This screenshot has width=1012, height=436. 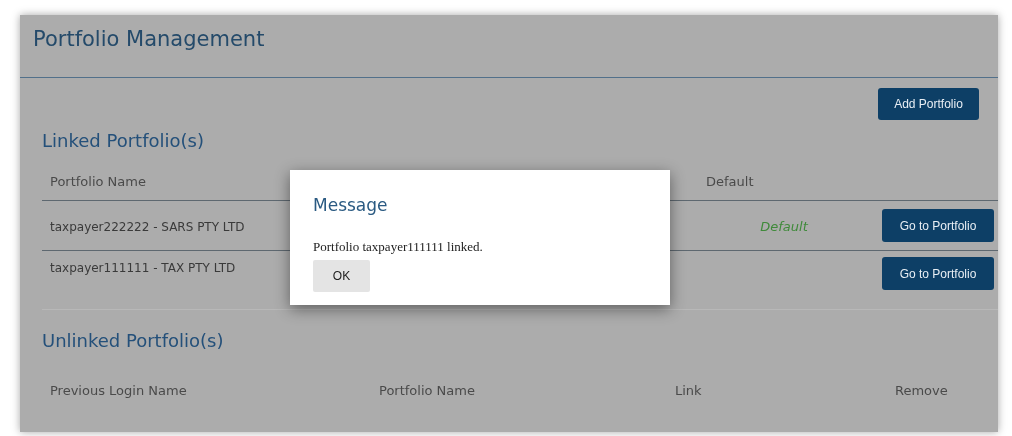 What do you see at coordinates (688, 390) in the screenshot?
I see `column-header: Link` at bounding box center [688, 390].